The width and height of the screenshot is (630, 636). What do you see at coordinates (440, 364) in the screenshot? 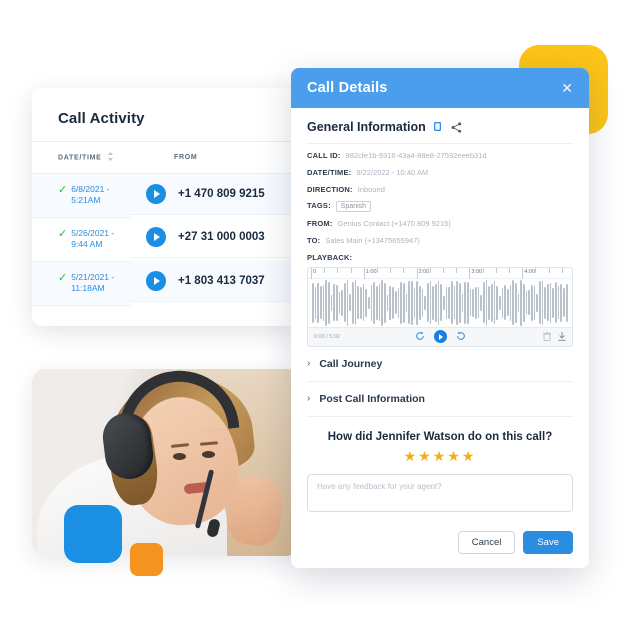
I see `collapsible-call-journey: › Call Journey` at bounding box center [440, 364].